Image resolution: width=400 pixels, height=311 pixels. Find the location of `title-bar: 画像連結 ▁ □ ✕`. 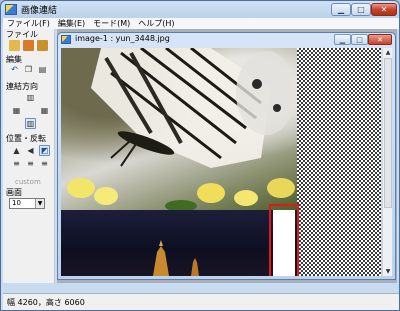

title-bar: 画像連結 ▁ □ ✕ is located at coordinates (200, 9).